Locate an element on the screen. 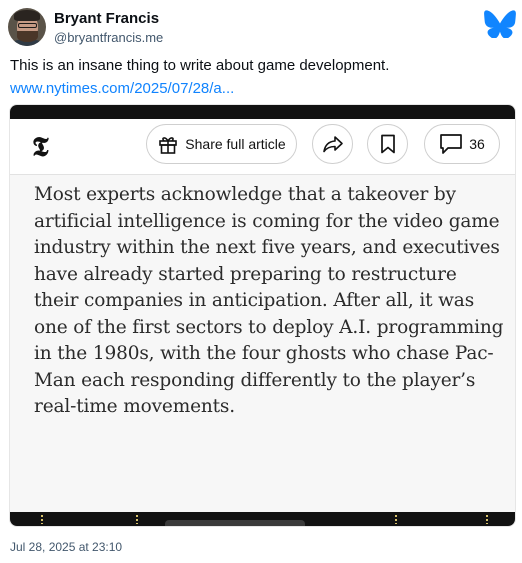 The height and width of the screenshot is (563, 522). bookmark-button is located at coordinates (387, 144).